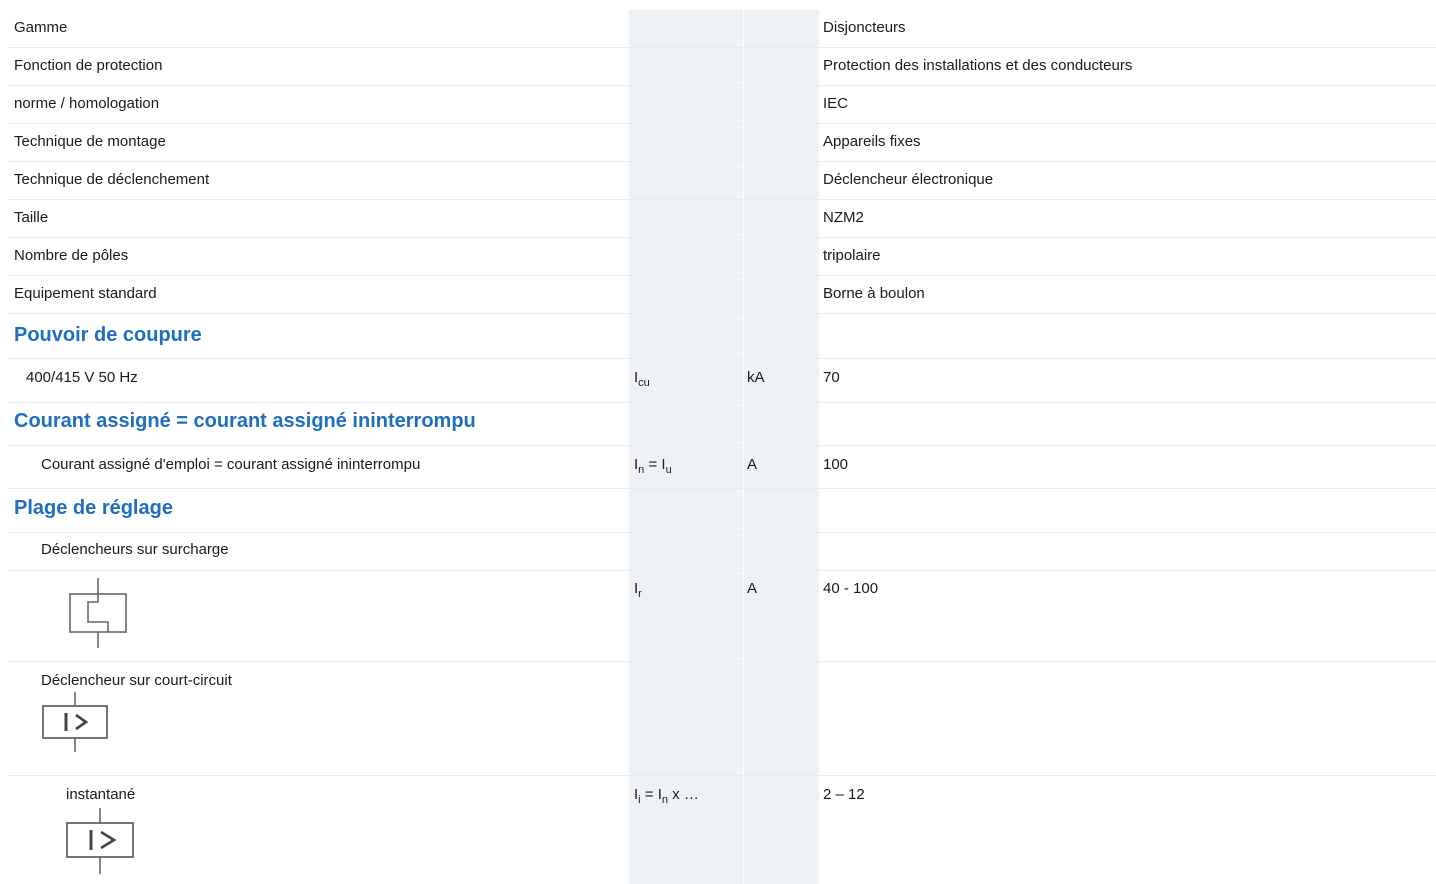  I want to click on table-row: 400/415 V 50 Hz Icu kA 70, so click(722, 381).